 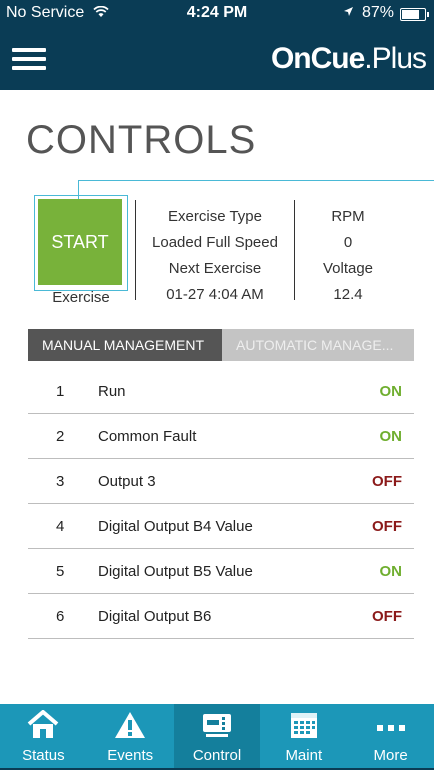 I want to click on tab-manual-management: MANUAL MANAGEMENT, so click(x=125, y=345).